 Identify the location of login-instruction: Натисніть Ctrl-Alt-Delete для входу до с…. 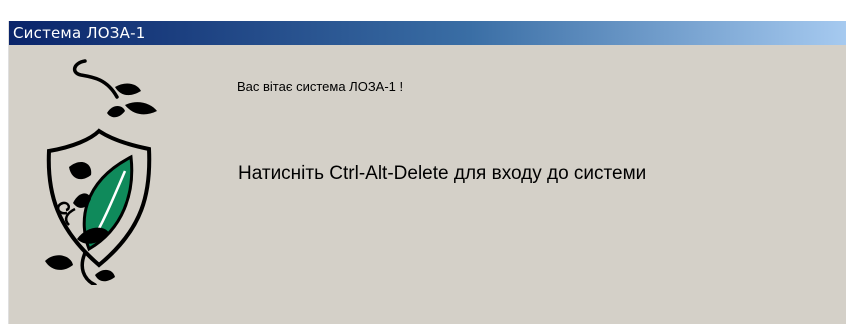
(442, 173).